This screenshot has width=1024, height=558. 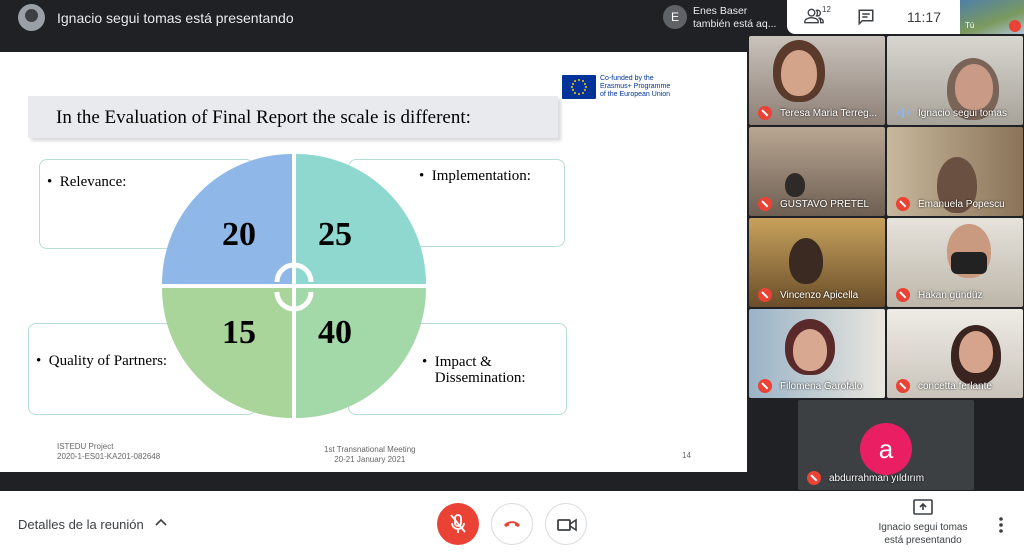 What do you see at coordinates (924, 17) in the screenshot?
I see `clock-time: 11:17` at bounding box center [924, 17].